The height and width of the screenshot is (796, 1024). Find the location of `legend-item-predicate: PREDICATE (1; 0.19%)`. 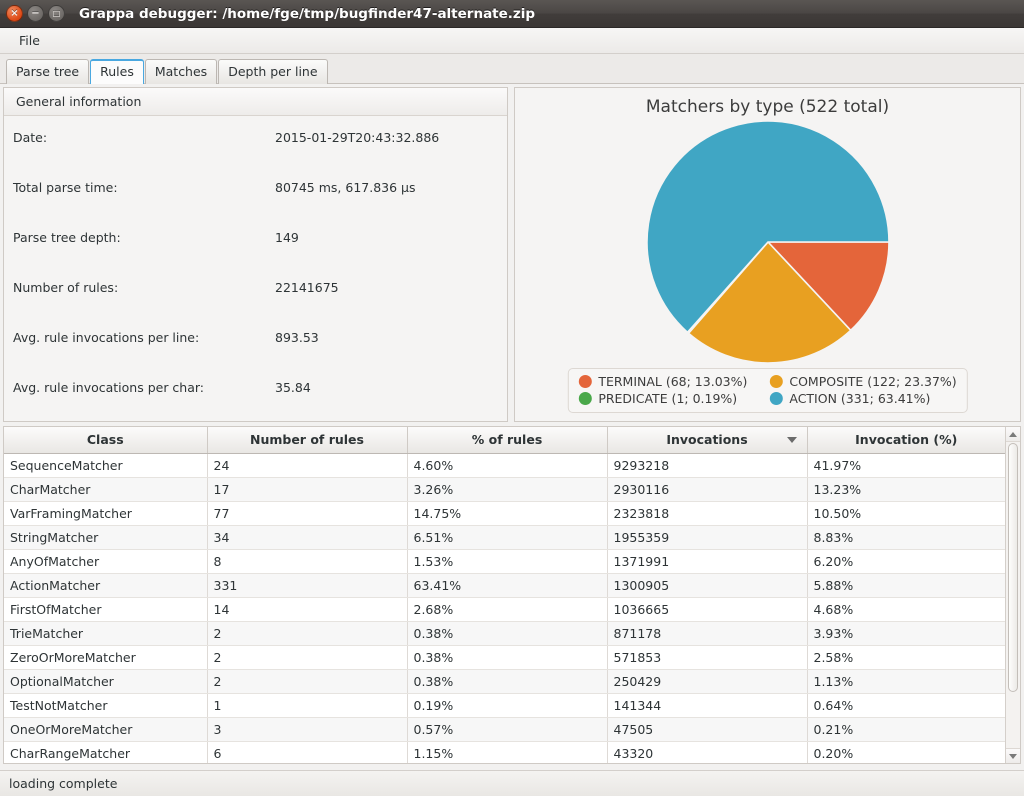

legend-item-predicate: PREDICATE (1; 0.19%) is located at coordinates (662, 398).